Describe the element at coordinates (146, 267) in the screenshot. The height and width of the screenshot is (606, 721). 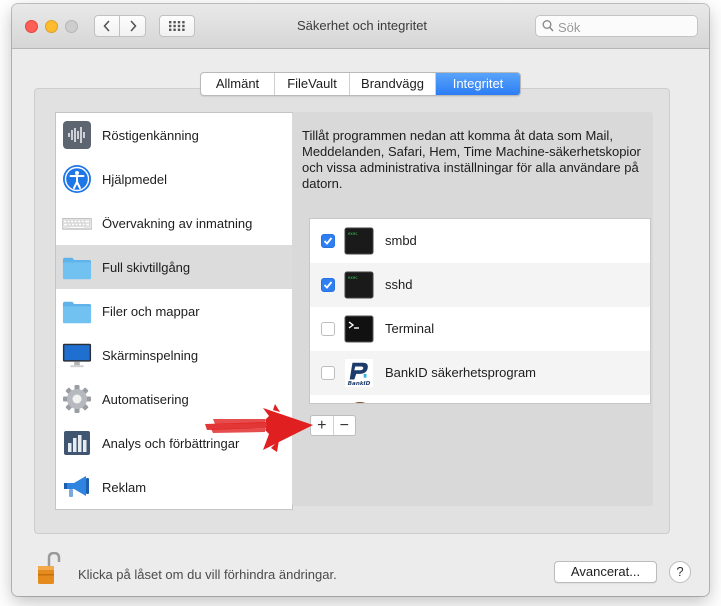
I see `sidebar-item-label: Full skivtillgång` at that location.